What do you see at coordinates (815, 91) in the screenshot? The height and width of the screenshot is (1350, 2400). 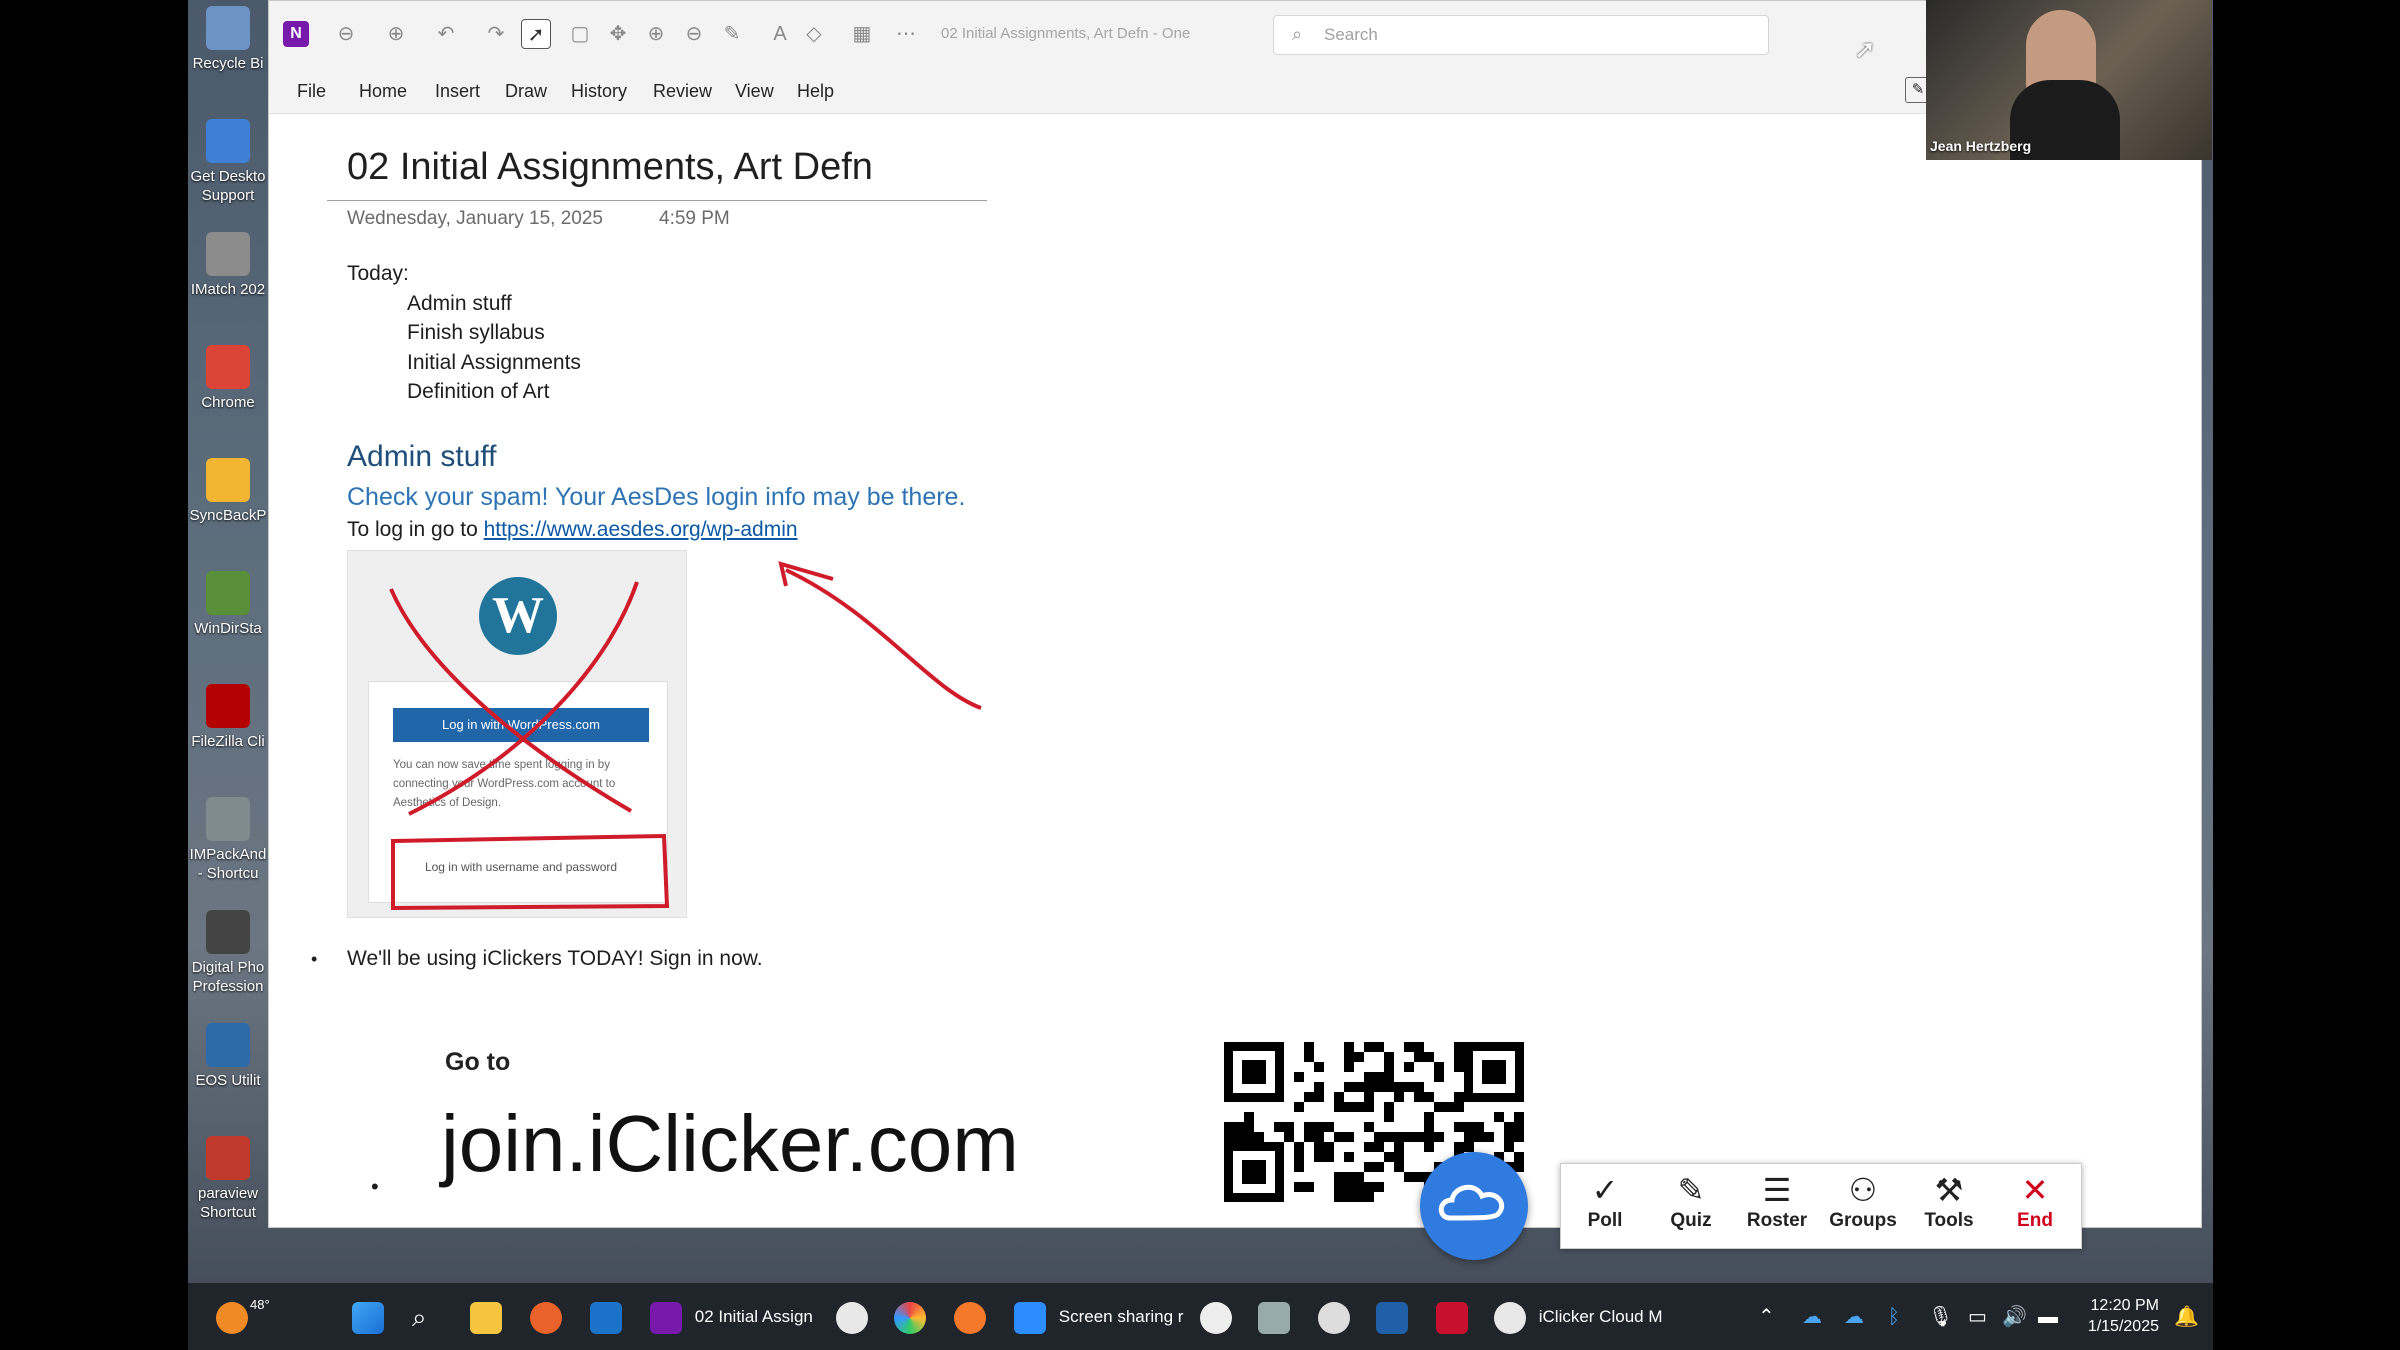 I see `menu-help: Help` at bounding box center [815, 91].